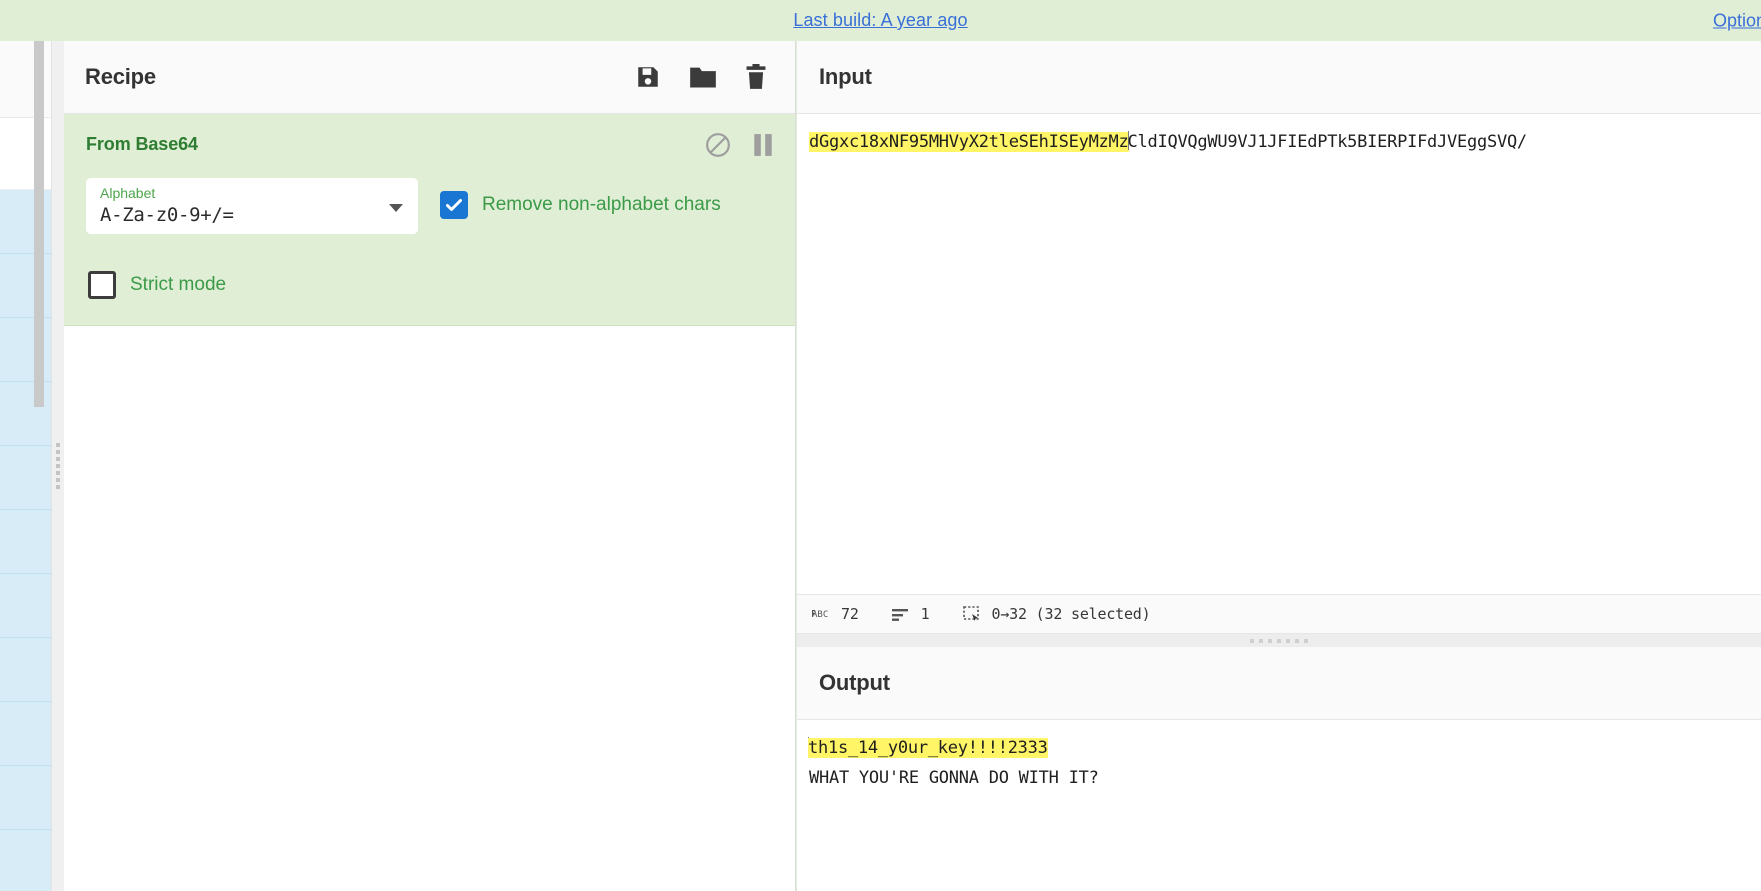 The image size is (1761, 891). I want to click on operation-controls, so click(739, 145).